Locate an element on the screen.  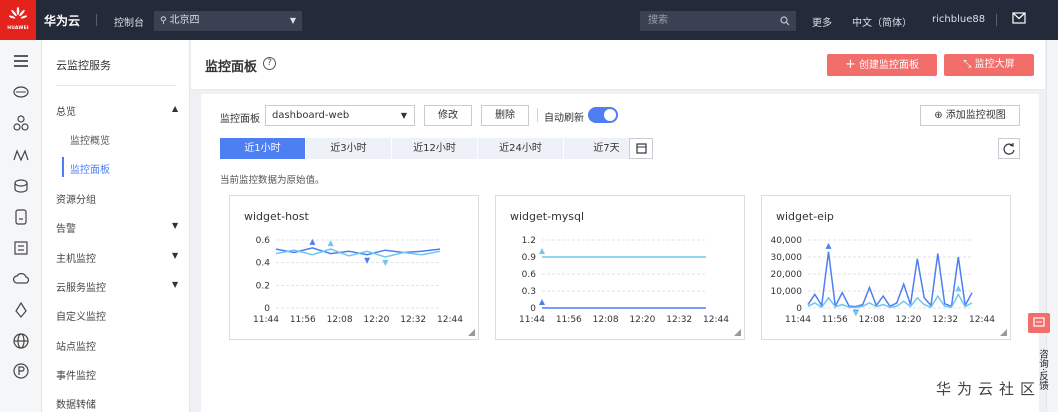
calendar-button is located at coordinates (641, 148).